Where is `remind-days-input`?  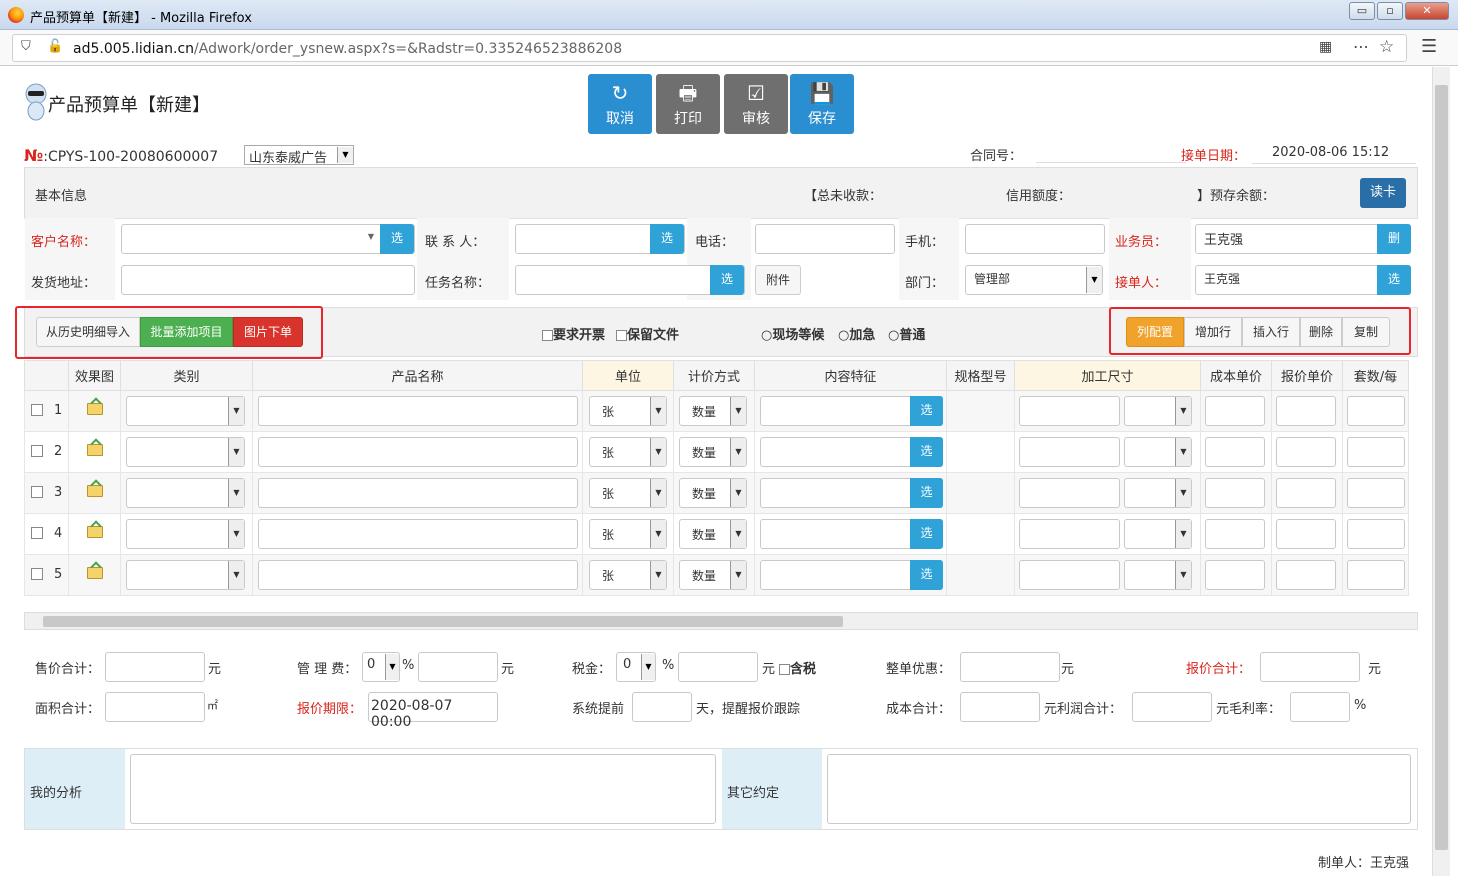
remind-days-input is located at coordinates (662, 707).